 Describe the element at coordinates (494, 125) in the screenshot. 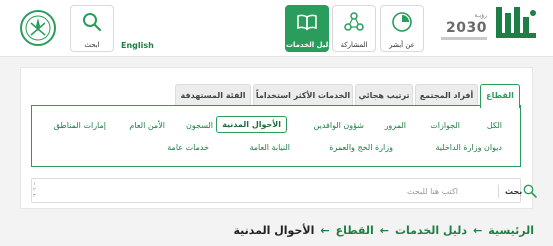

I see `sector-item-all: الكل` at that location.